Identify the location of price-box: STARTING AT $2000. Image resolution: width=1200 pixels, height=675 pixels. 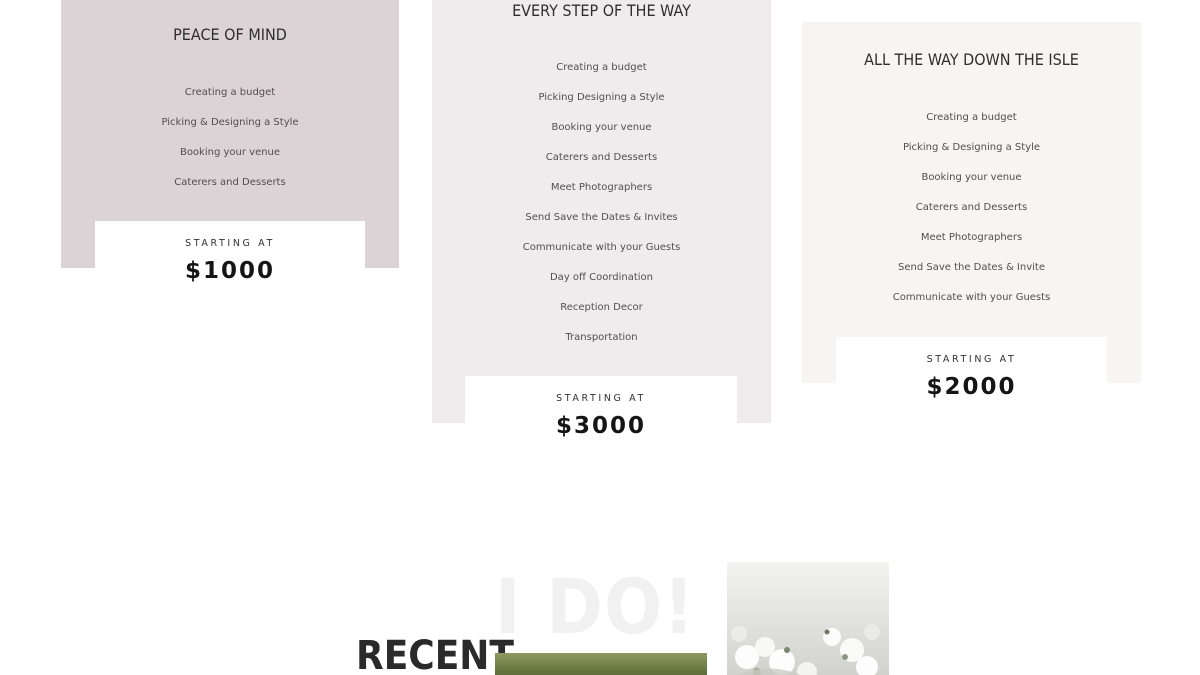
(971, 372).